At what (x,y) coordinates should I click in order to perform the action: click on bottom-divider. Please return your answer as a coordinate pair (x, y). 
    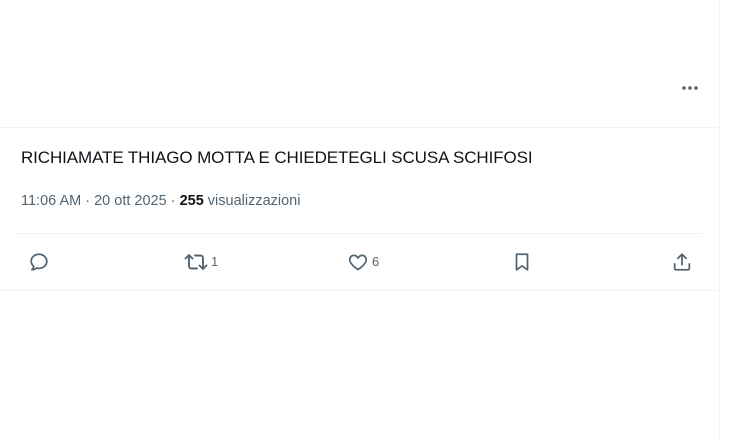
    Looking at the image, I should click on (360, 290).